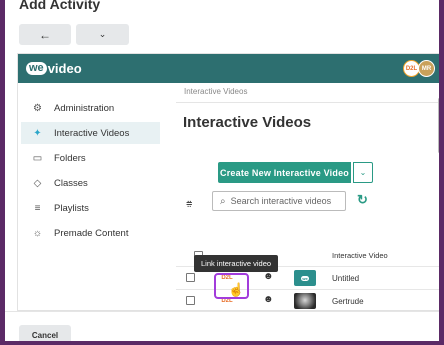 This screenshot has height=345, width=444. What do you see at coordinates (84, 108) in the screenshot?
I see `sidebar-item-label: Administration` at bounding box center [84, 108].